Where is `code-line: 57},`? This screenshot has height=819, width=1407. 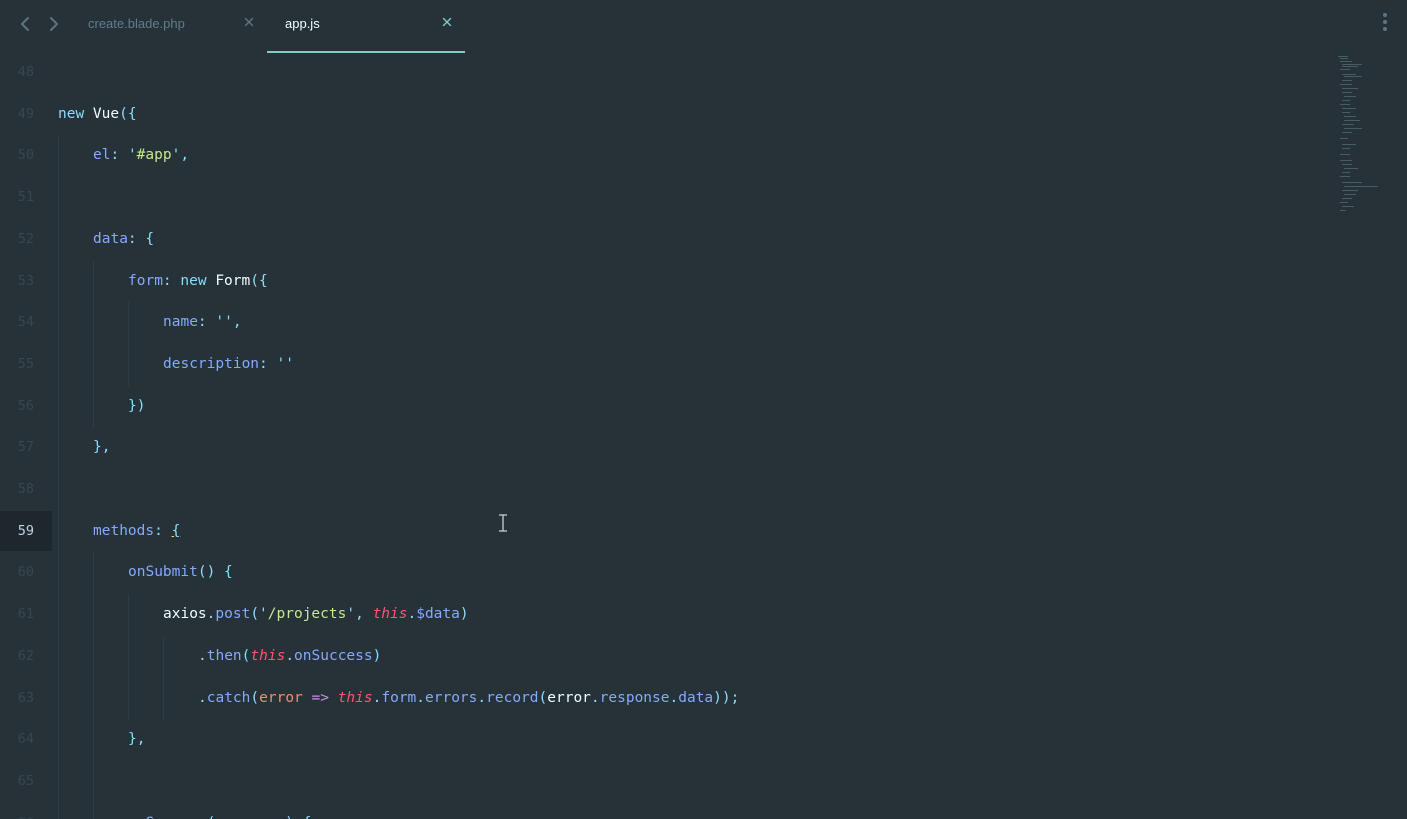
code-line: 57}, is located at coordinates (665, 448).